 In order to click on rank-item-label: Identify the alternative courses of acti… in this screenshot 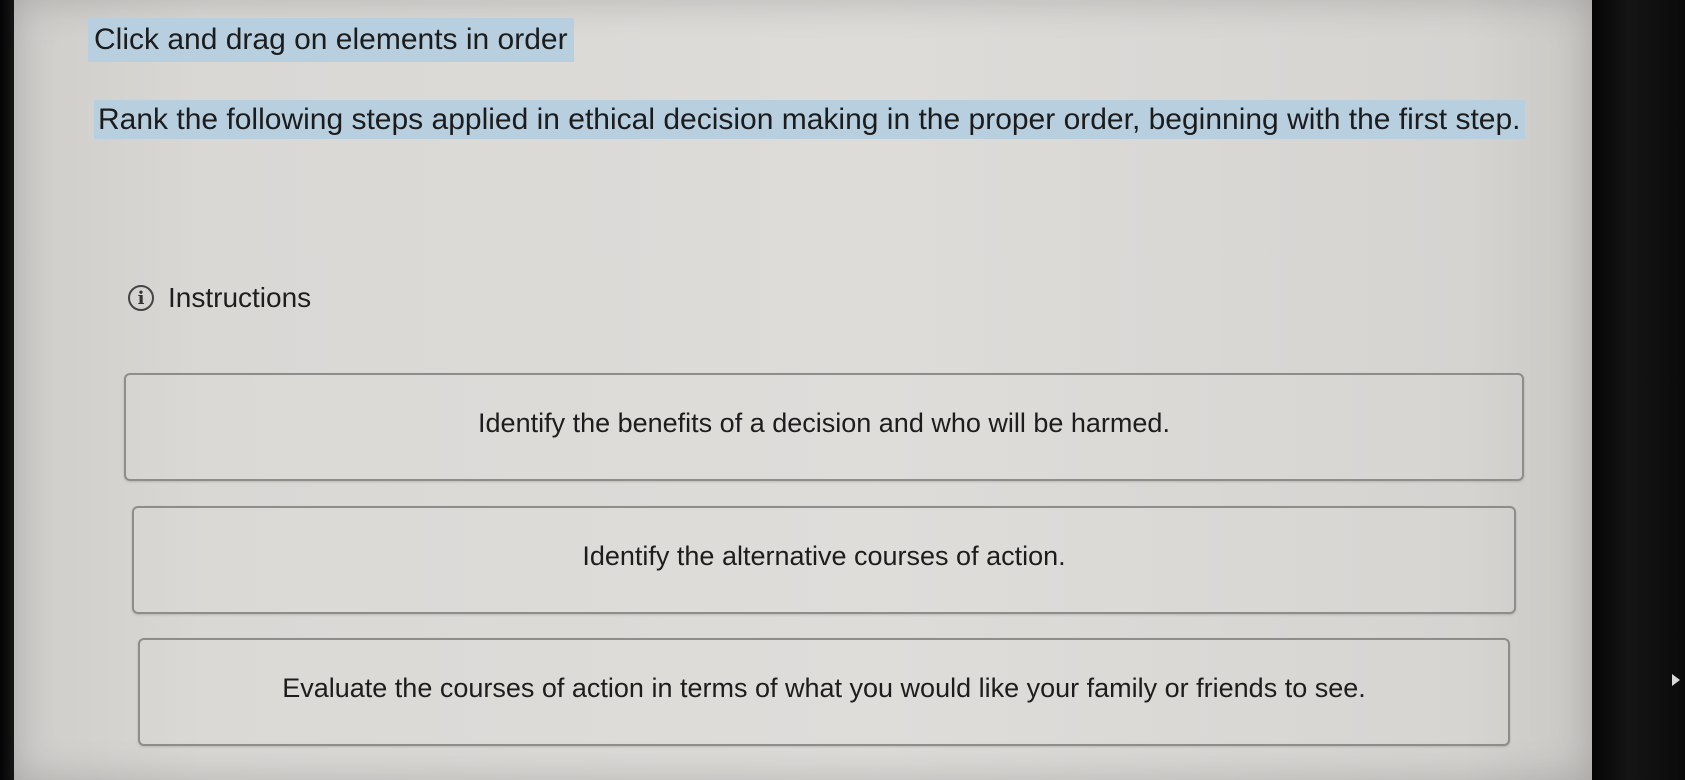, I will do `click(824, 555)`.